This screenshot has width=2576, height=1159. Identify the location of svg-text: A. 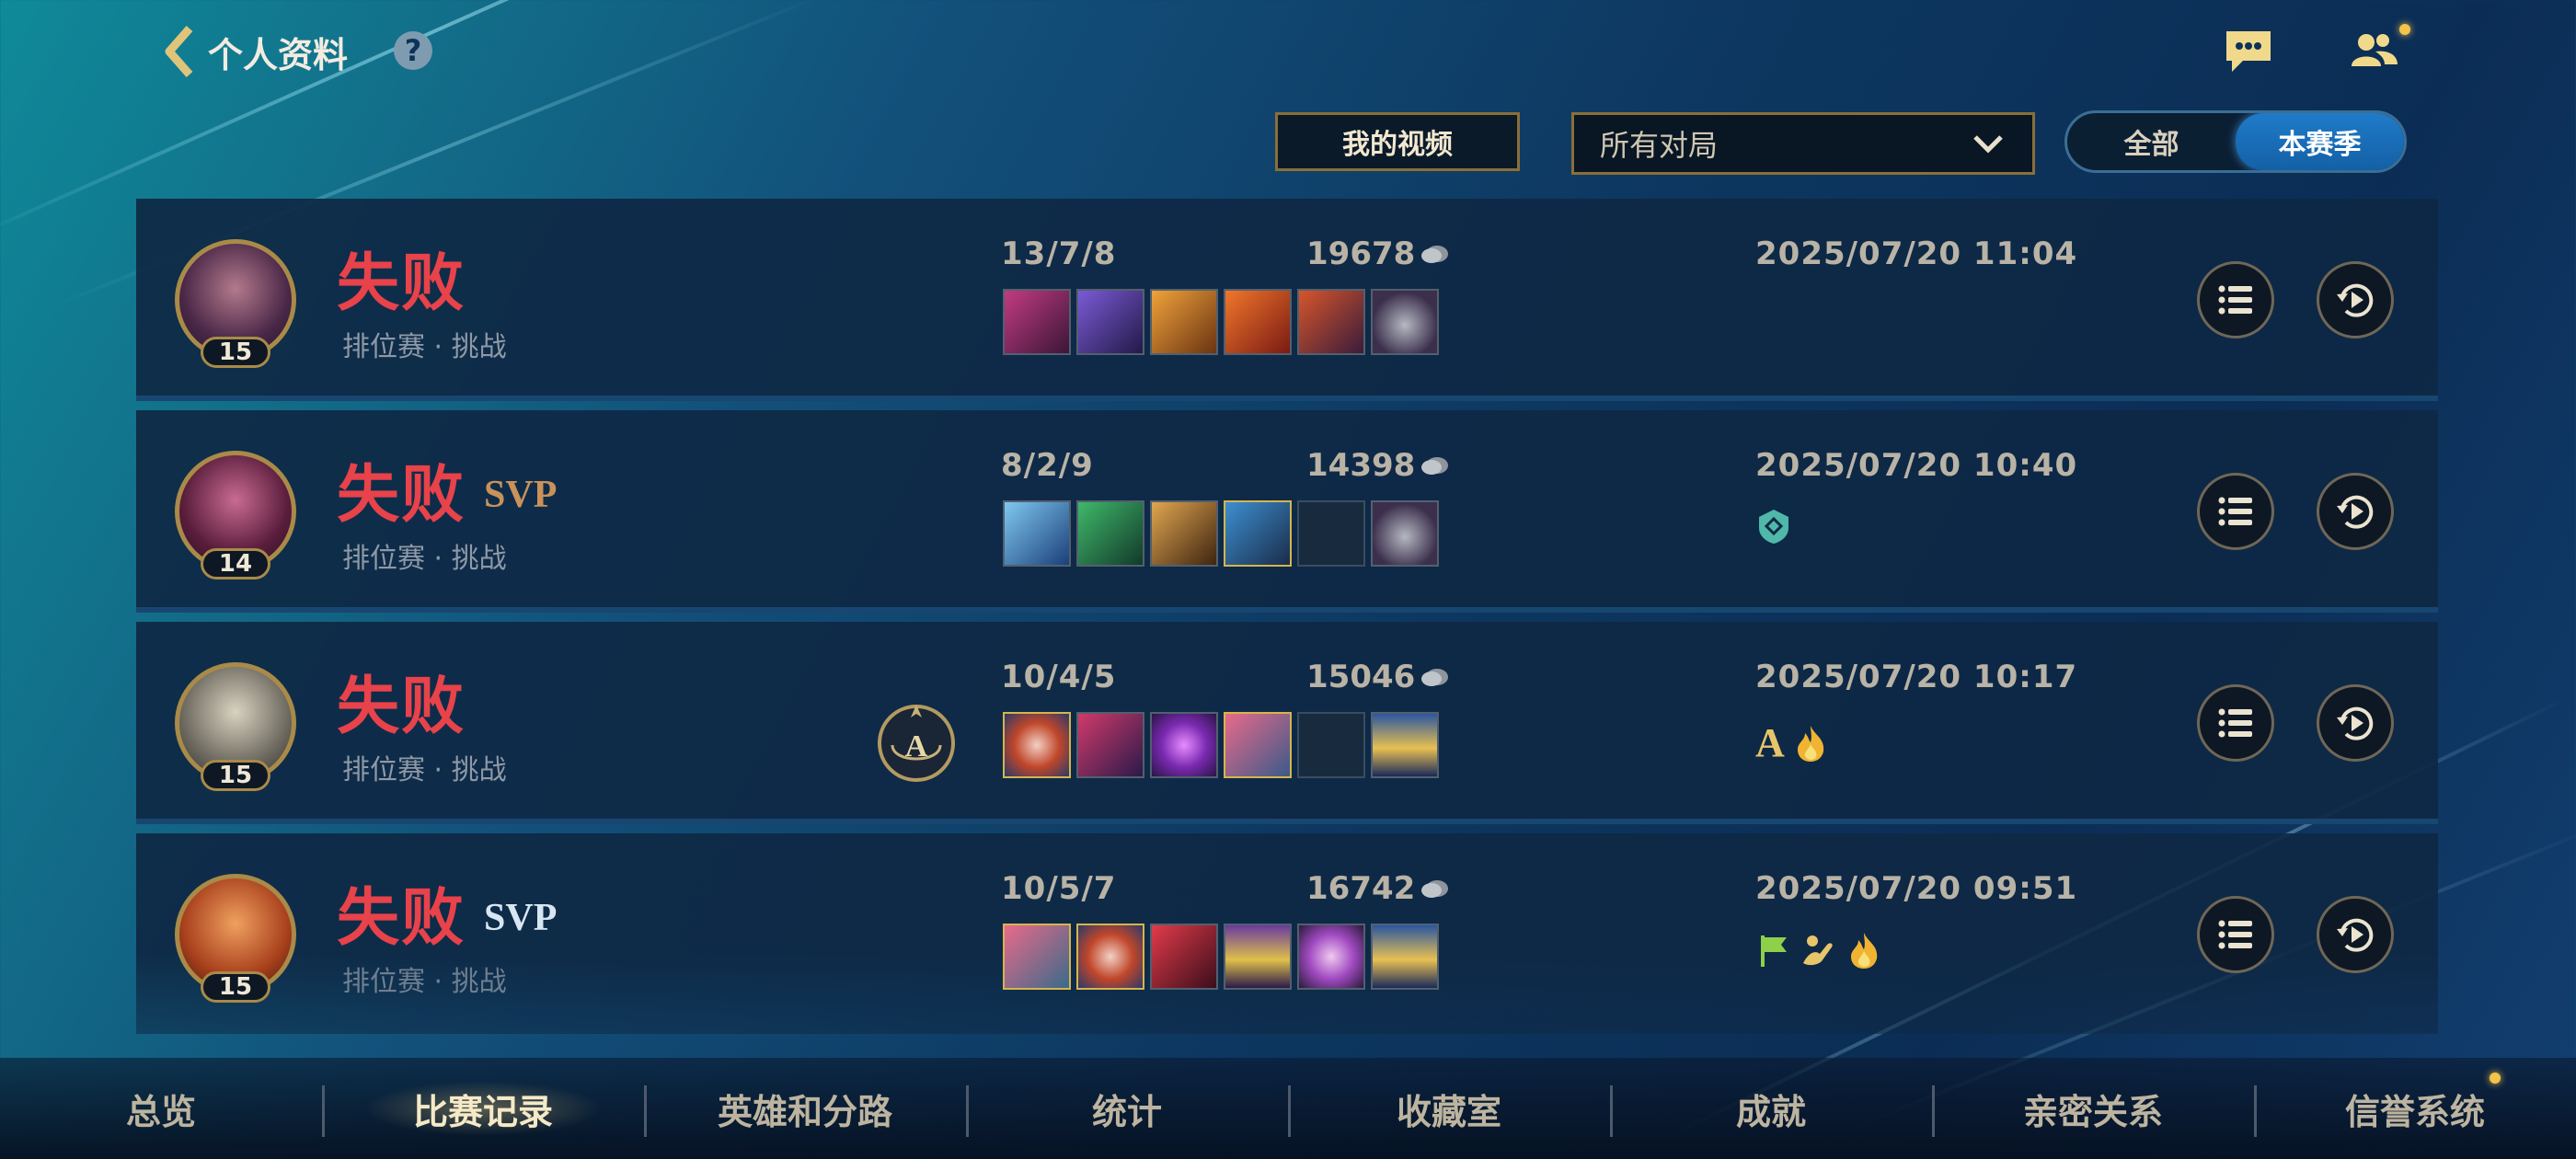
(916, 746).